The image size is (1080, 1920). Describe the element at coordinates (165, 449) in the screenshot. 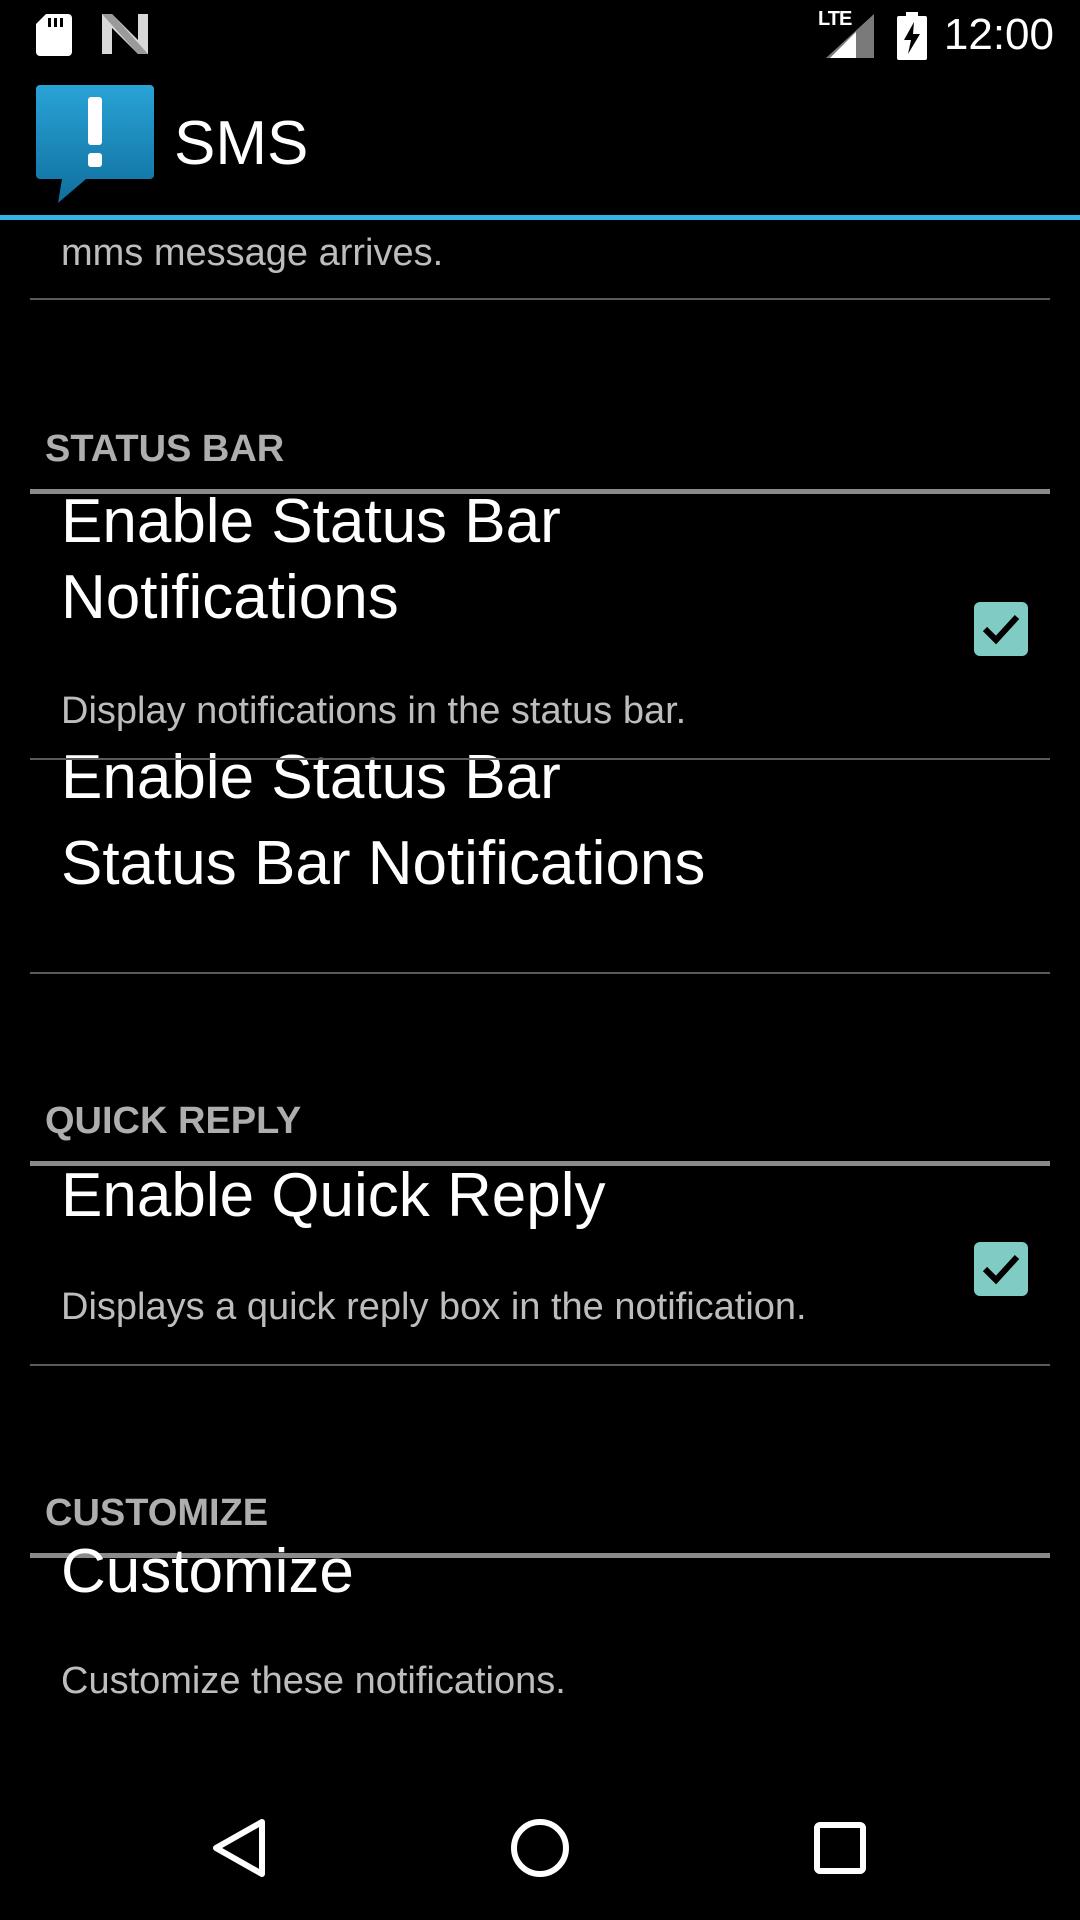

I see `category-status-bar: STATUS BAR` at that location.